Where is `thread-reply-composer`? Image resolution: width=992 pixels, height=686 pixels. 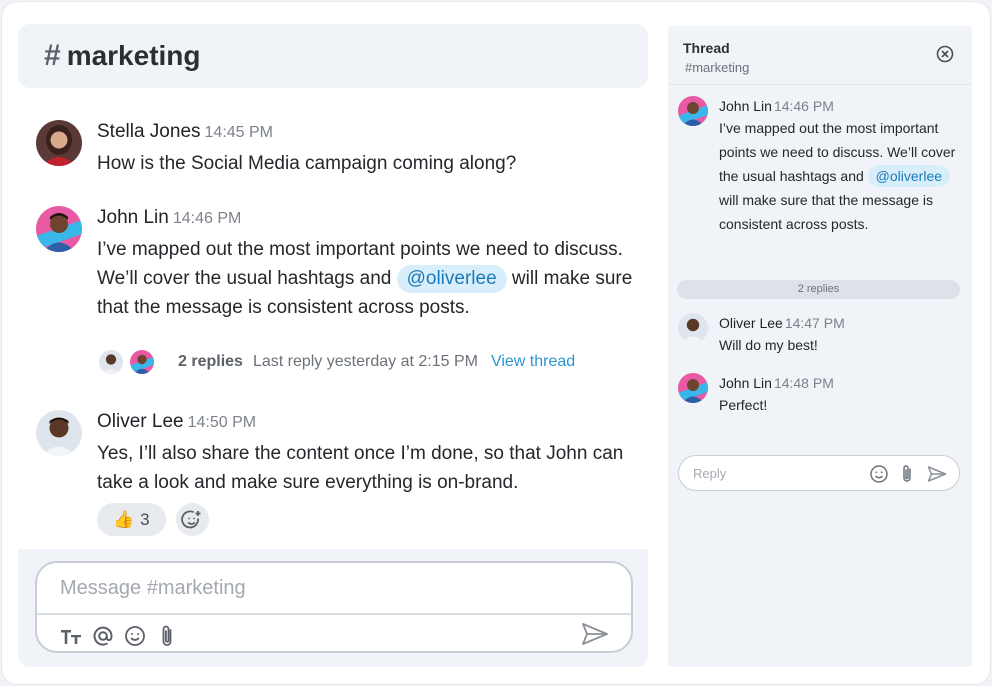
thread-reply-composer is located at coordinates (819, 473).